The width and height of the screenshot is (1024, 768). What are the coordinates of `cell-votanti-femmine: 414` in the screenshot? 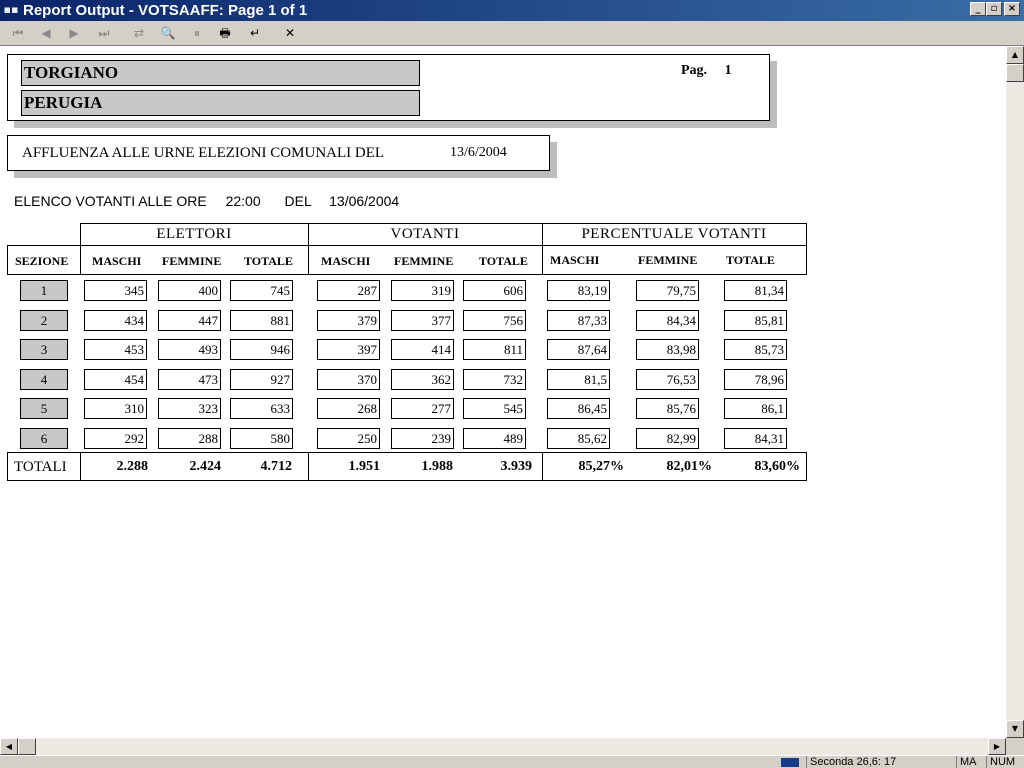 It's located at (422, 349).